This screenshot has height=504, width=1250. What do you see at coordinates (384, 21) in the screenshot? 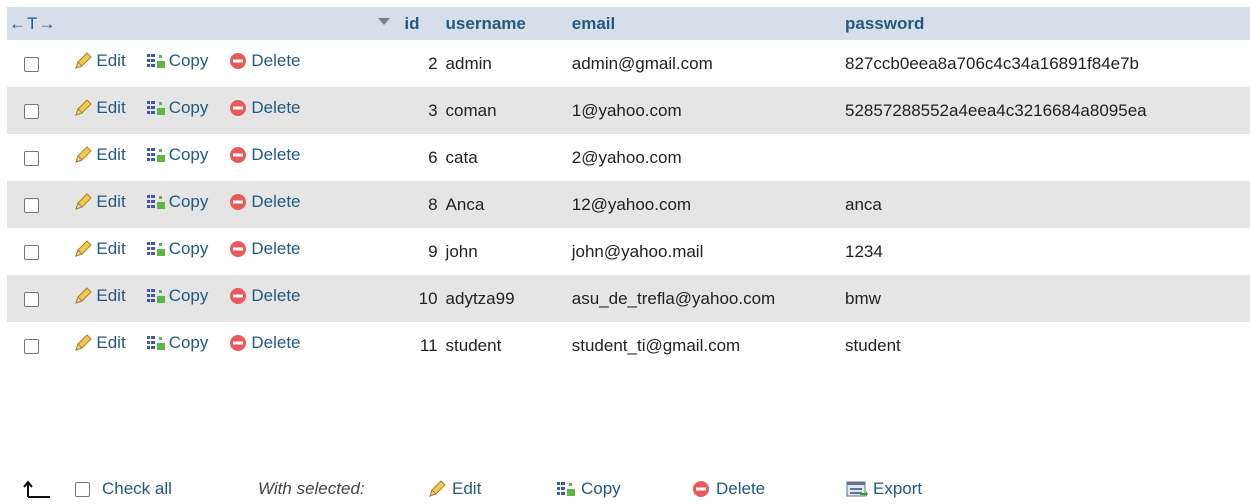
I see `options-dropdown-icon` at bounding box center [384, 21].